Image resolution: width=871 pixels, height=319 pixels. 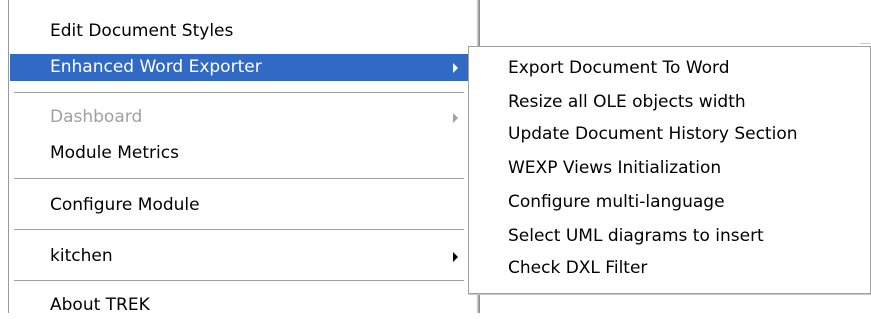 I want to click on submenu-item-label: Export Document To Word, so click(x=619, y=68).